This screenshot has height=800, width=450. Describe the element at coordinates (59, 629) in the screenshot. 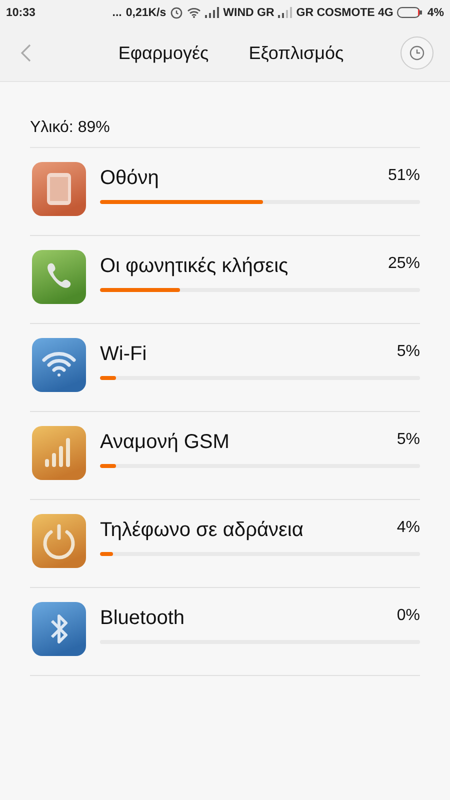

I see `bluetooth-icon` at that location.